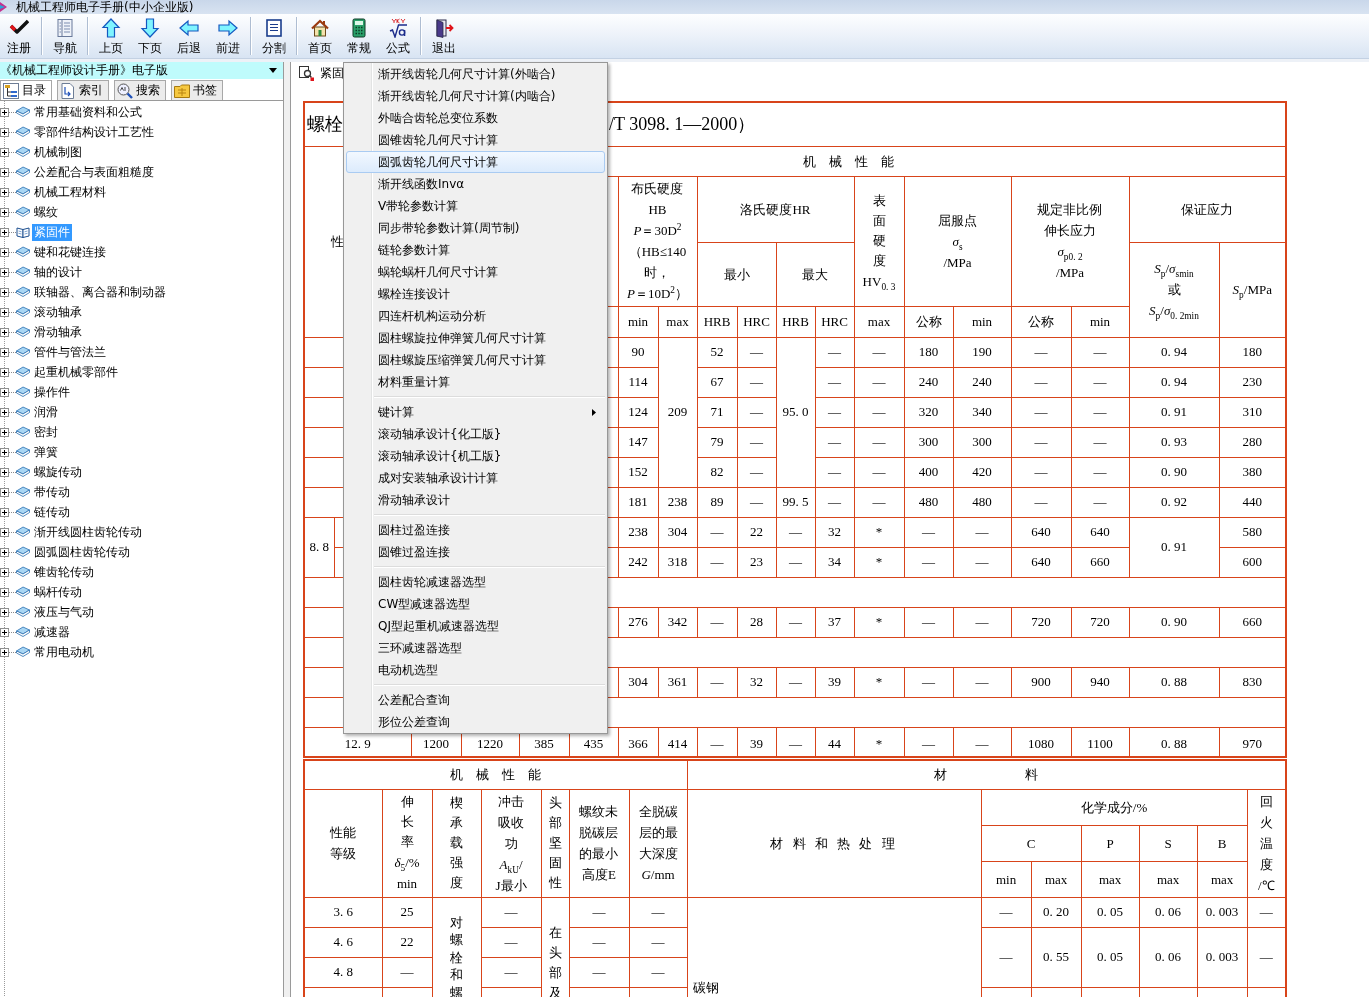 This screenshot has width=1369, height=997. Describe the element at coordinates (475, 338) in the screenshot. I see `menu-item: 圆柱螺旋拉伸弹簧几何尺寸计算` at that location.